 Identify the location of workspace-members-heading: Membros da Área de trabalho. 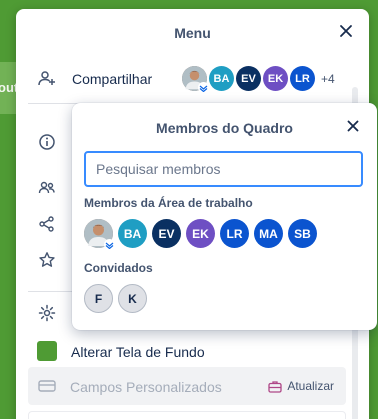
(168, 203).